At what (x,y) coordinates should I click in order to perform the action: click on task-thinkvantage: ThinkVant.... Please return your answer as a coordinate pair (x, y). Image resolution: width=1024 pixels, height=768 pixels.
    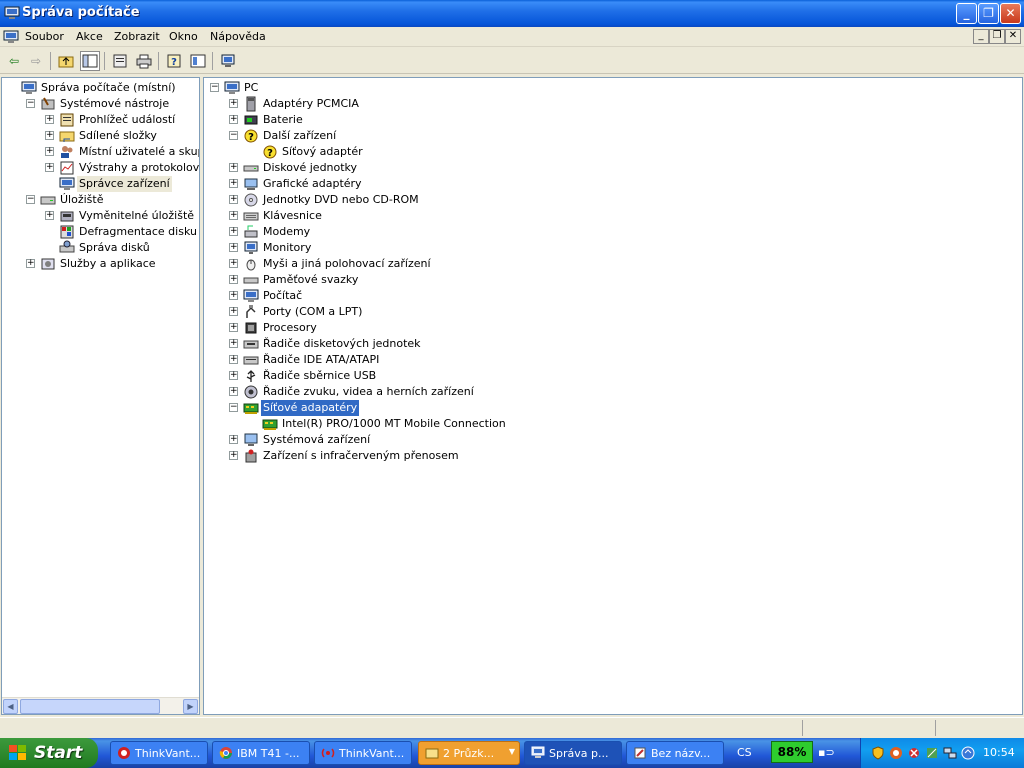
    Looking at the image, I should click on (159, 753).